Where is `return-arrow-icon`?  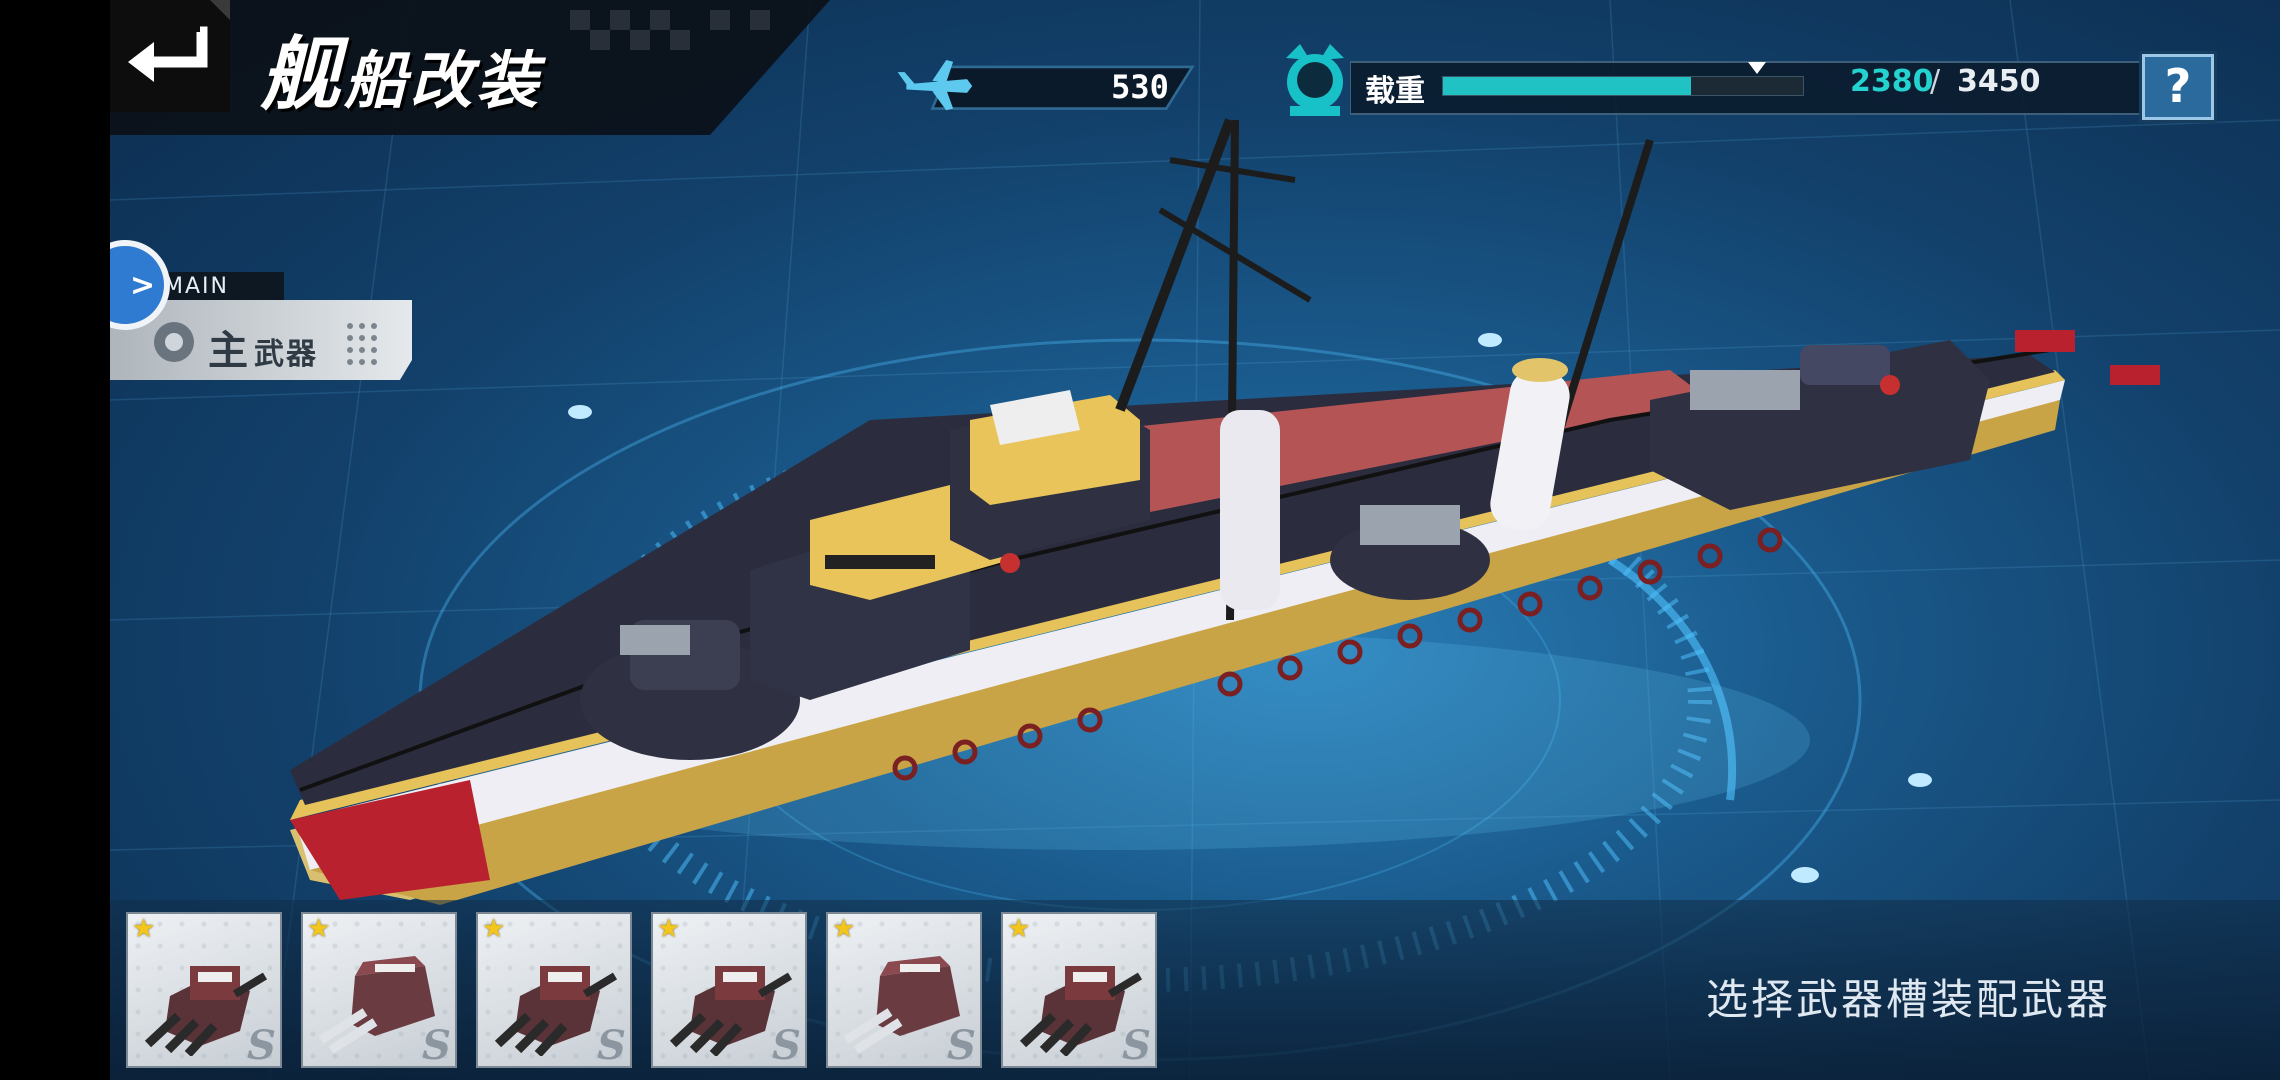
return-arrow-icon is located at coordinates (179, 41).